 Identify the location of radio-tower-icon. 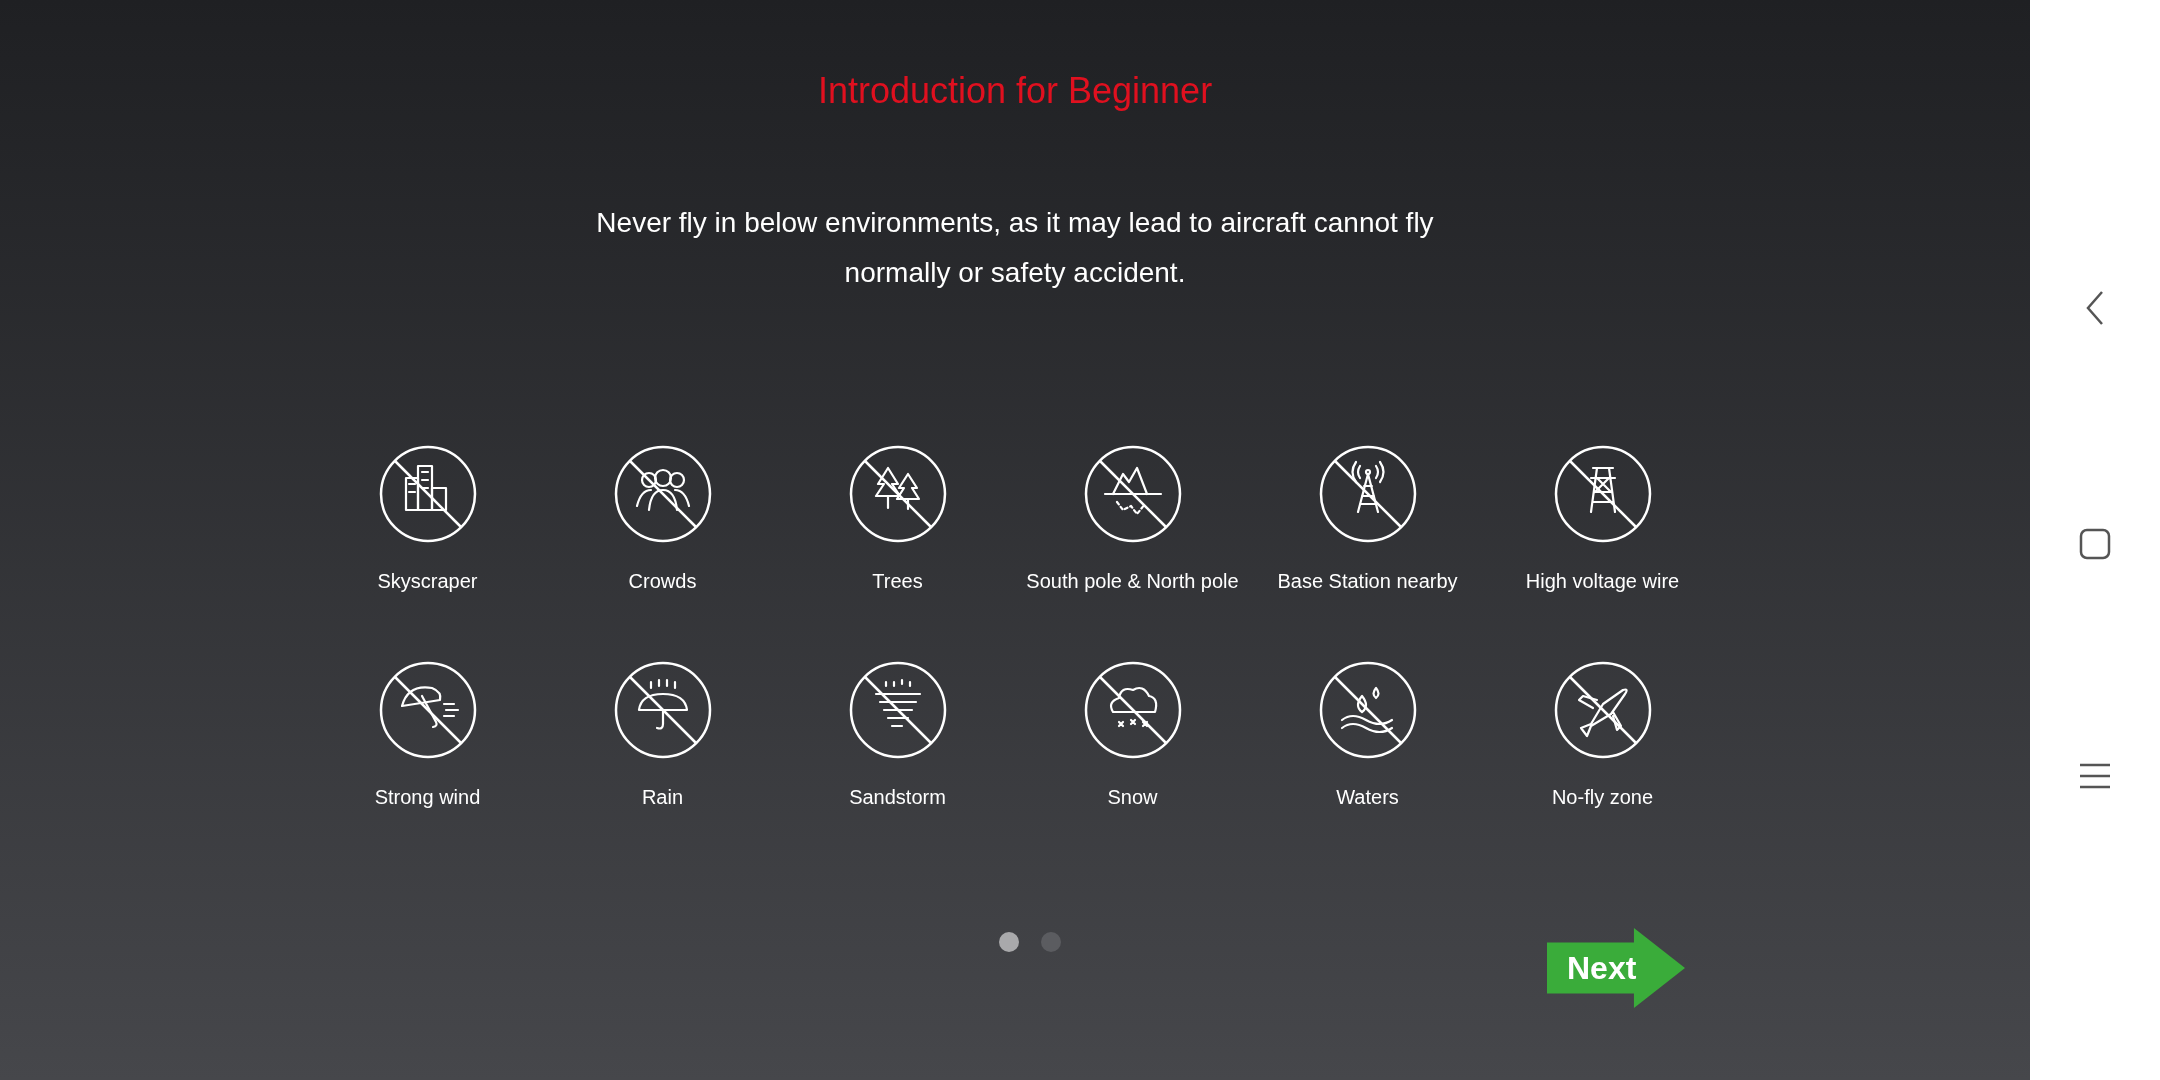
(1367, 494).